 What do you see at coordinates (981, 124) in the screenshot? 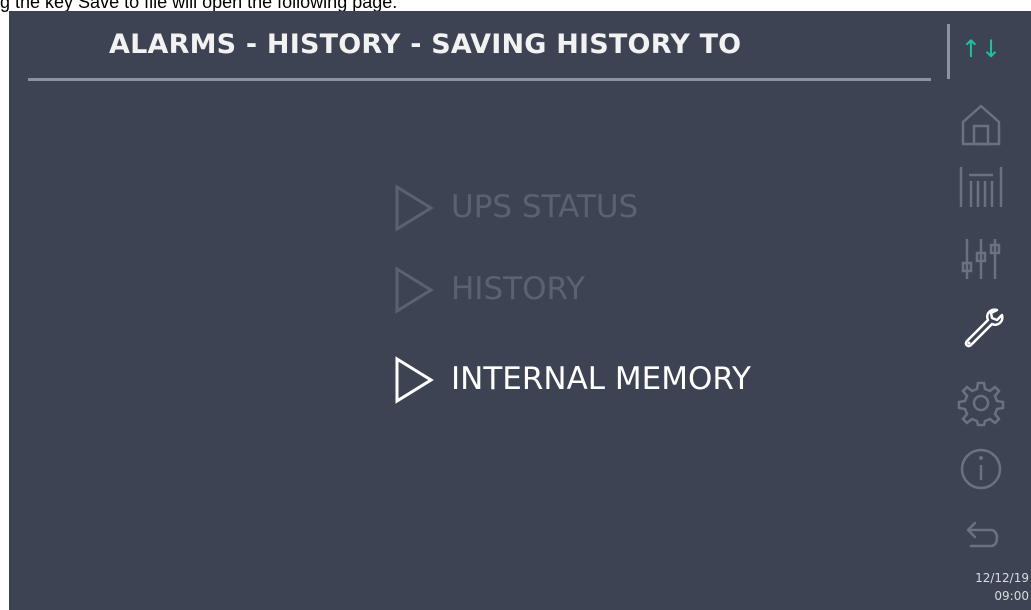
I see `home-icon` at bounding box center [981, 124].